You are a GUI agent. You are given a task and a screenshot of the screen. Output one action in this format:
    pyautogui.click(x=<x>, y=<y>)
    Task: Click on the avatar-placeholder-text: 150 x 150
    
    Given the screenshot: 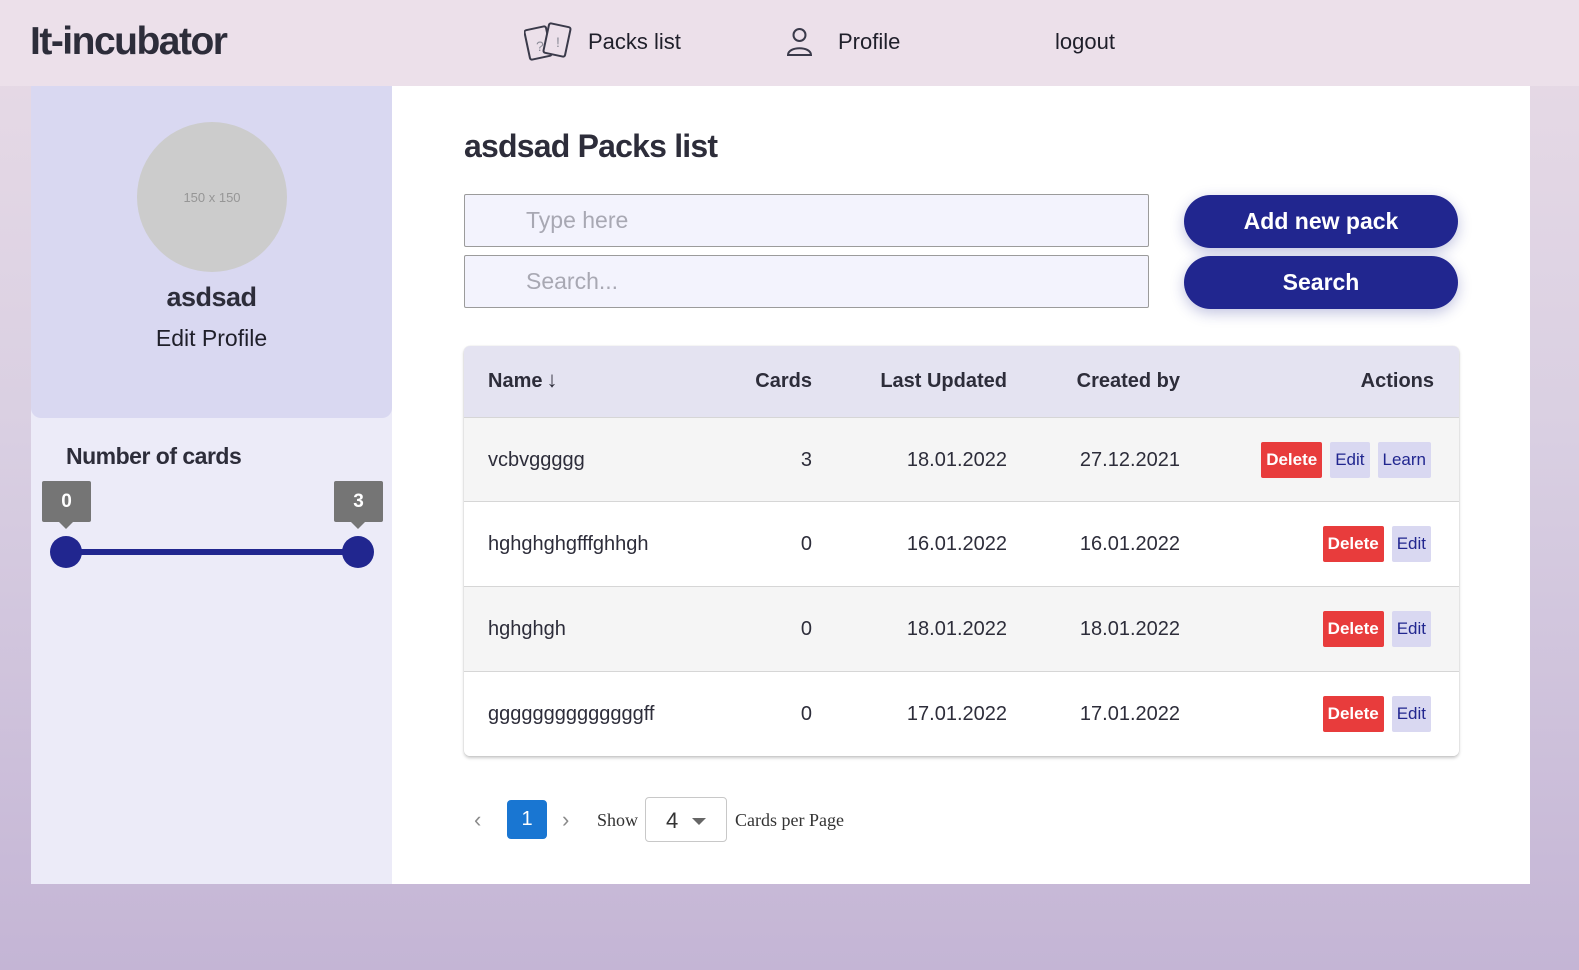 What is the action you would take?
    pyautogui.click(x=212, y=197)
    